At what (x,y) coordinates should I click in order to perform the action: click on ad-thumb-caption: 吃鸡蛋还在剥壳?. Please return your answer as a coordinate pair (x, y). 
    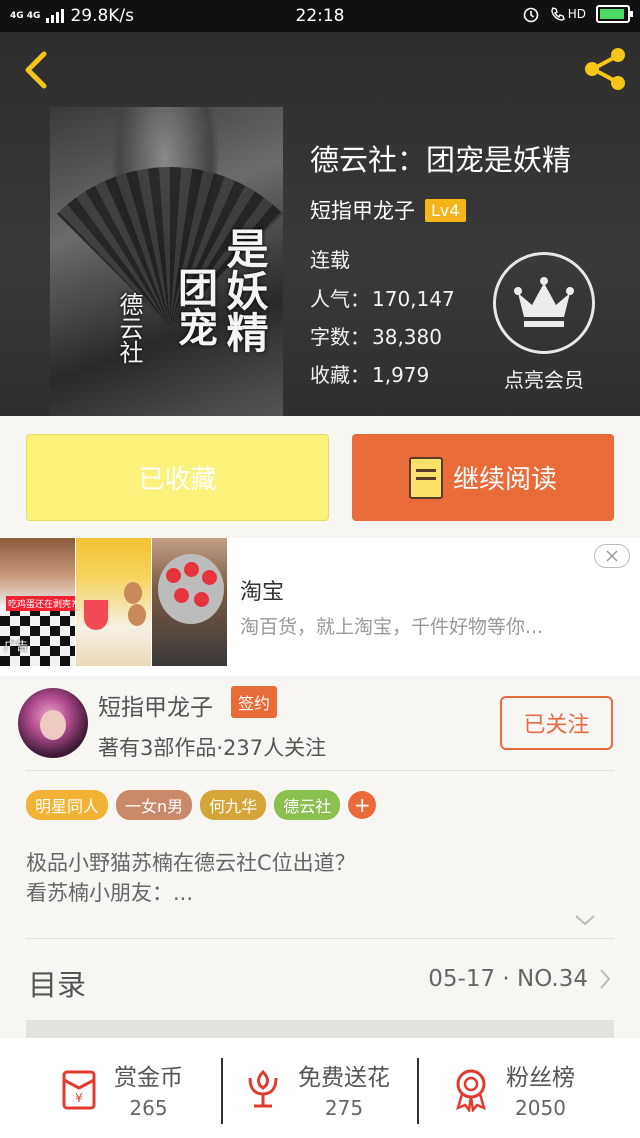
    Looking at the image, I should click on (40, 603).